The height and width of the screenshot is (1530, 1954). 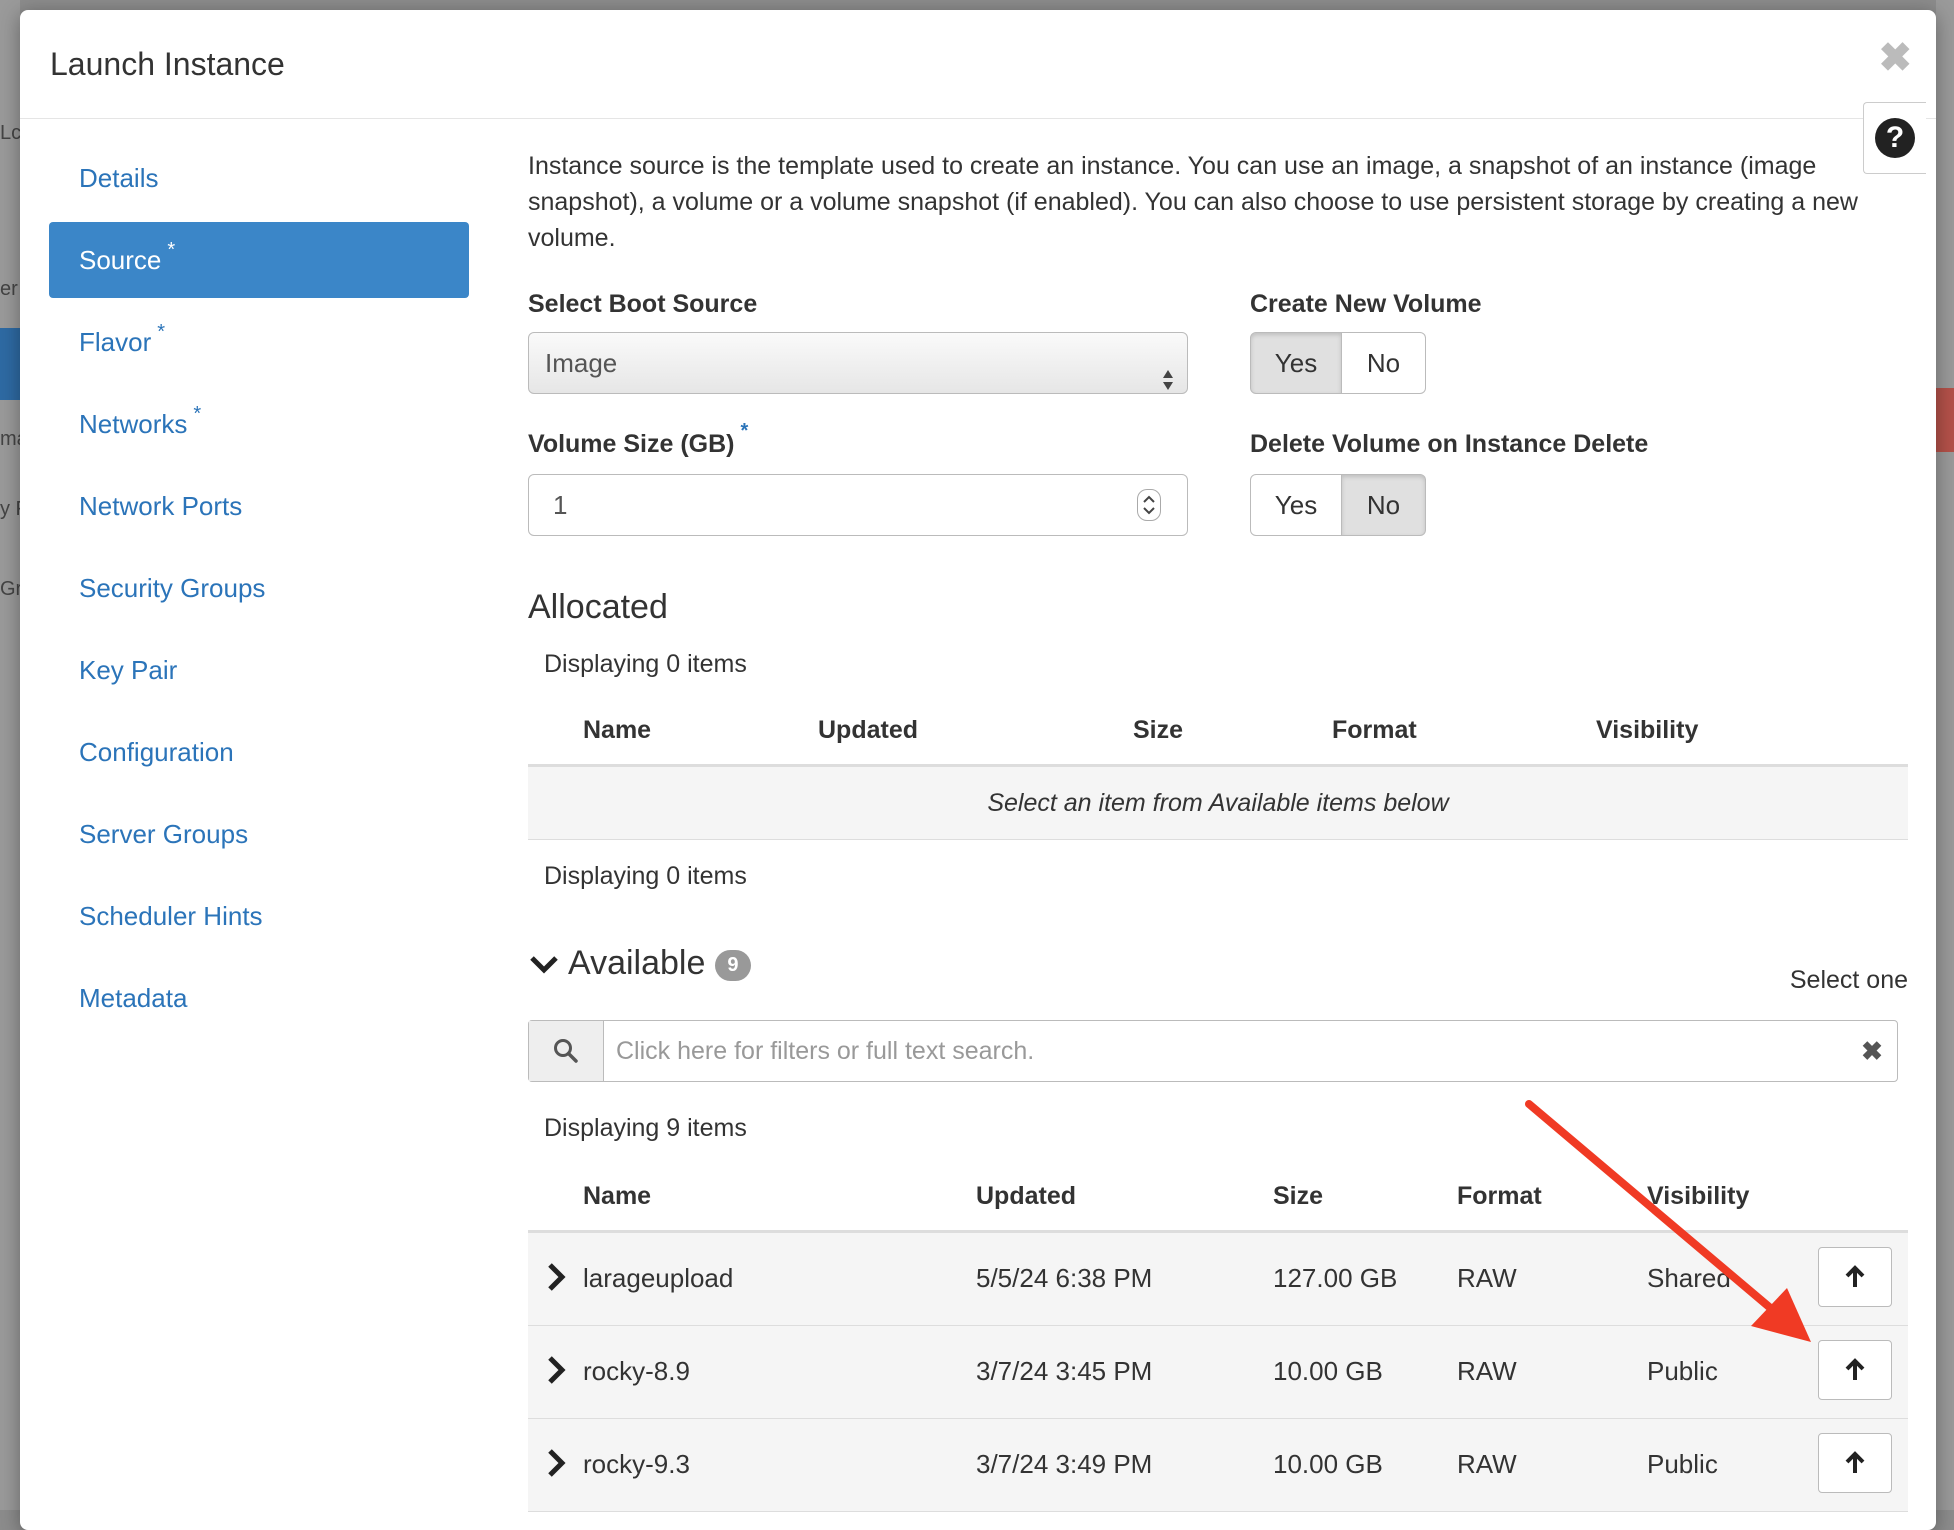 What do you see at coordinates (658, 1278) in the screenshot?
I see `row-name: larageupload` at bounding box center [658, 1278].